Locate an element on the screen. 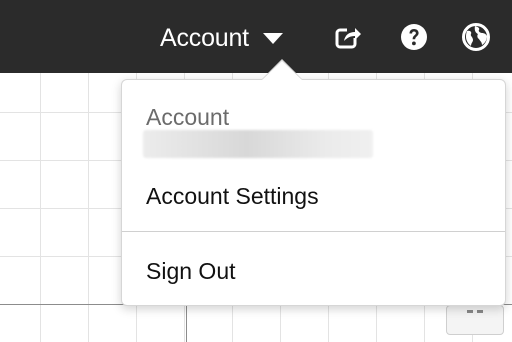 This screenshot has width=512, height=342. account-menu-button: Account is located at coordinates (221, 38).